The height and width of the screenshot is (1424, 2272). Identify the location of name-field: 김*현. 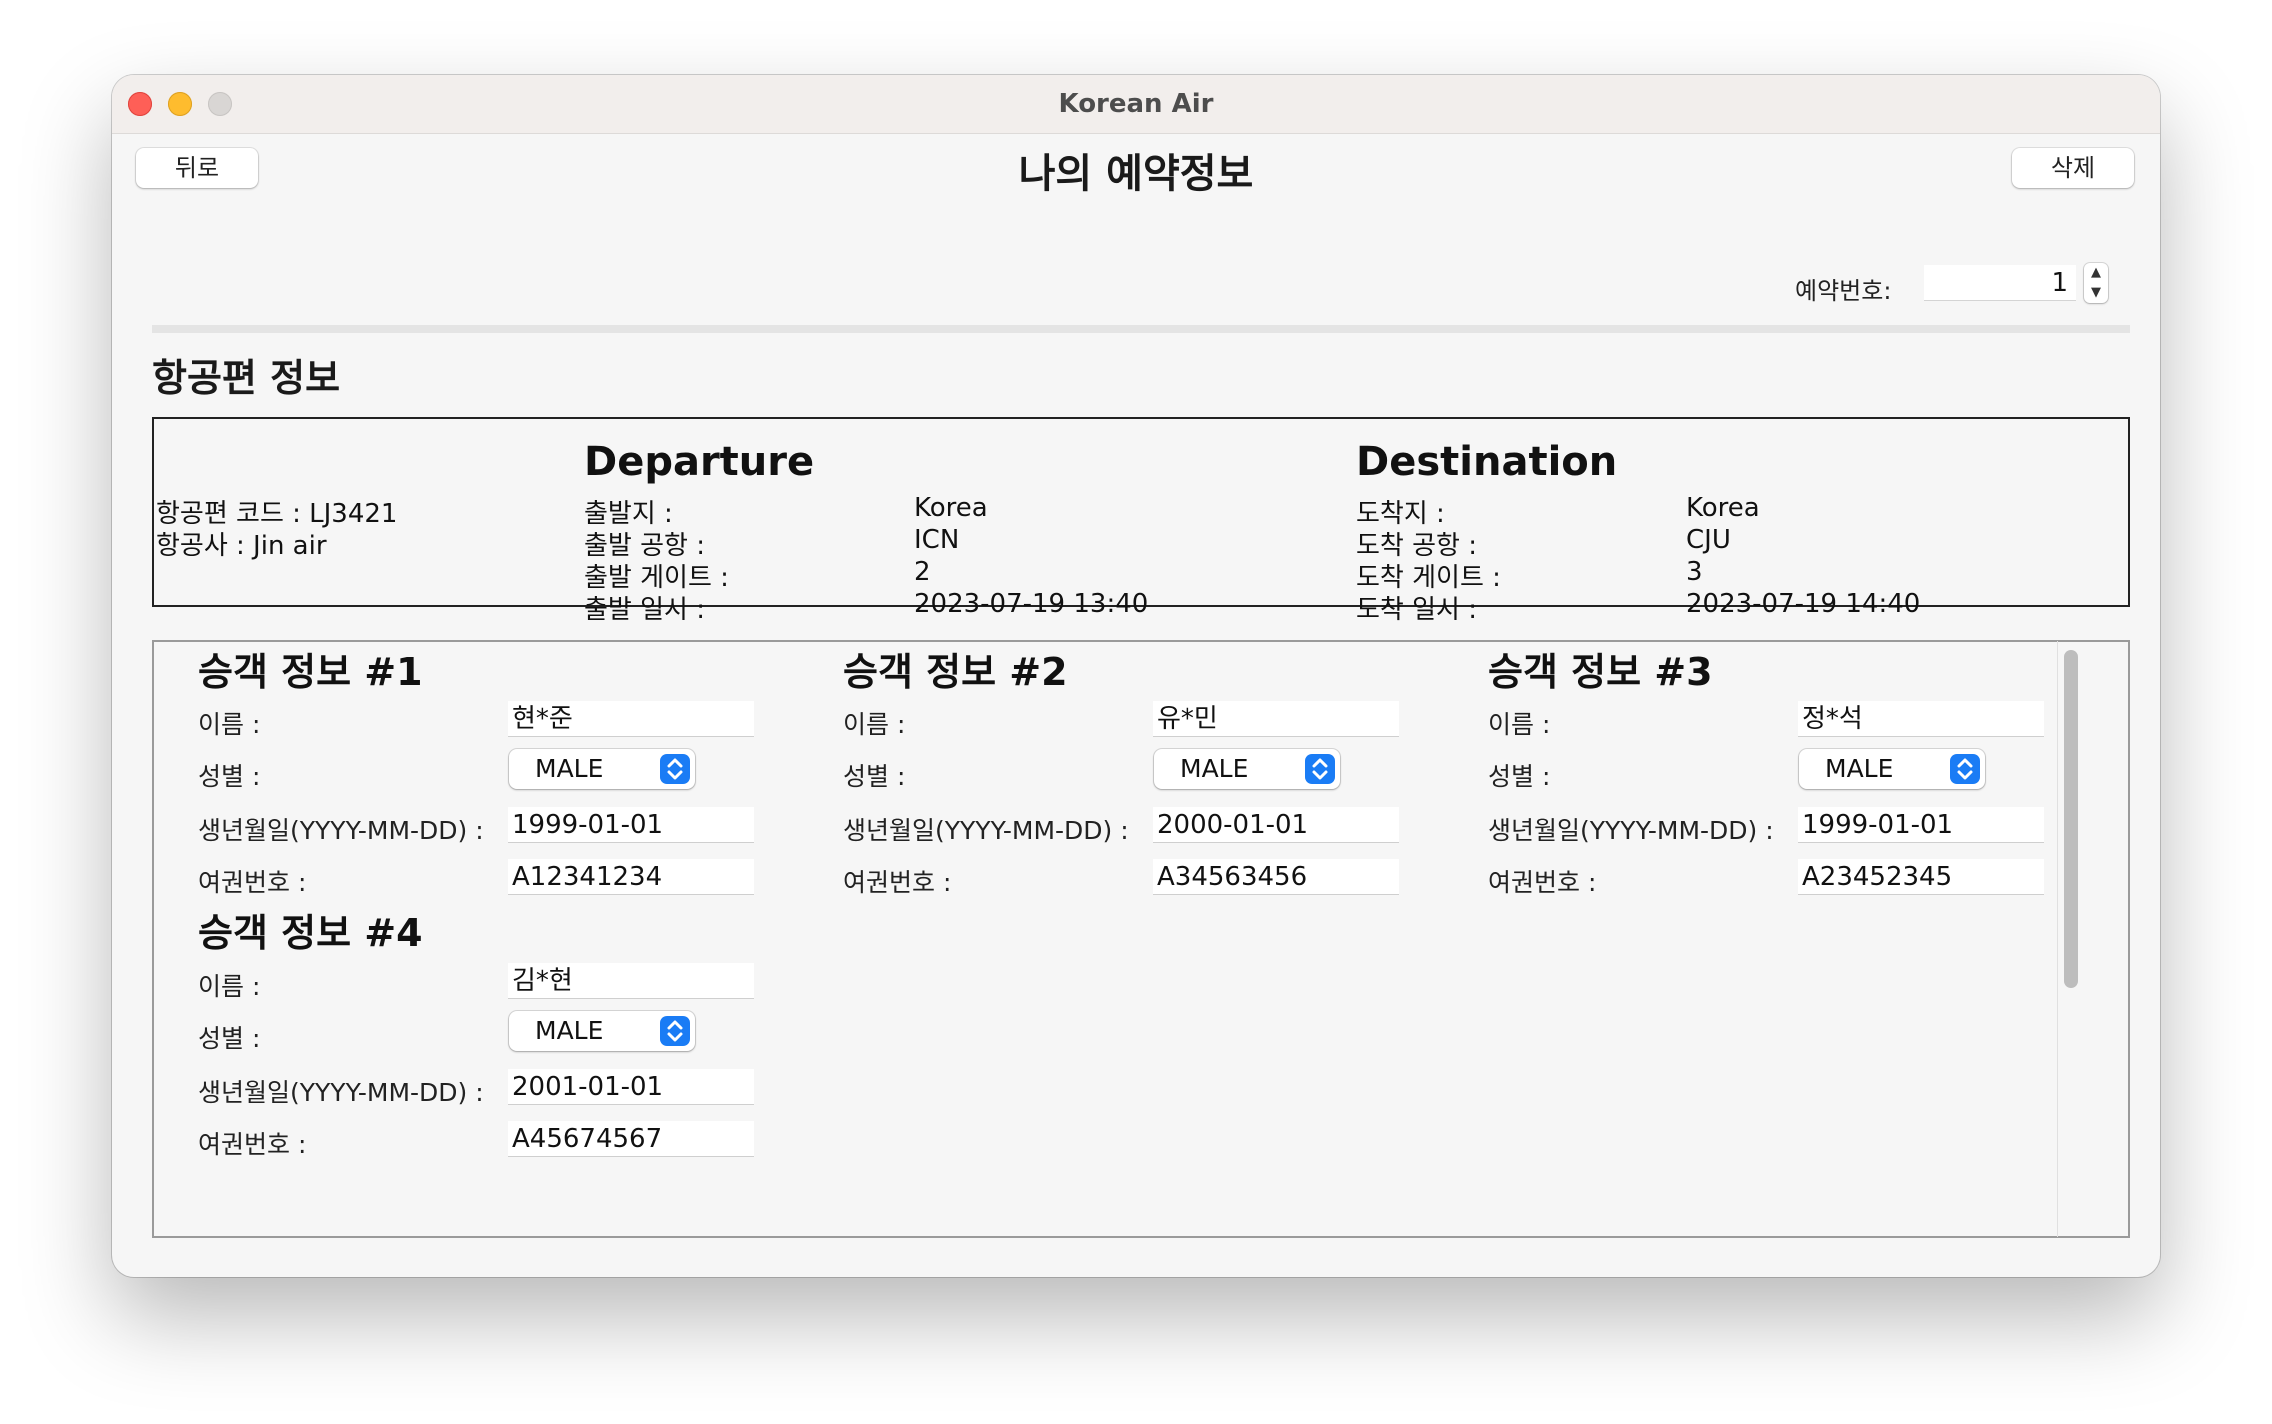
(631, 981).